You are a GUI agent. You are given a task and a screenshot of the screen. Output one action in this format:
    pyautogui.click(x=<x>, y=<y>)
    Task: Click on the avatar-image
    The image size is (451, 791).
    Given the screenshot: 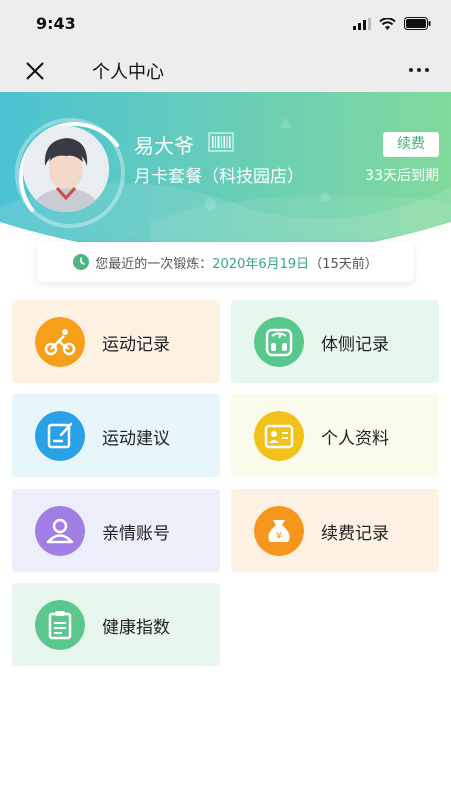 What is the action you would take?
    pyautogui.click(x=66, y=169)
    